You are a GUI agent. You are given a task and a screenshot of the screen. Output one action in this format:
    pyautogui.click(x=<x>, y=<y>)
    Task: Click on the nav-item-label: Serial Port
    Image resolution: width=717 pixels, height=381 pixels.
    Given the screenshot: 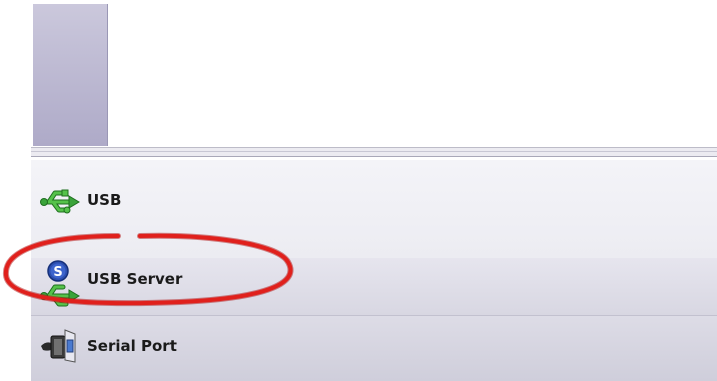 What is the action you would take?
    pyautogui.click(x=132, y=346)
    